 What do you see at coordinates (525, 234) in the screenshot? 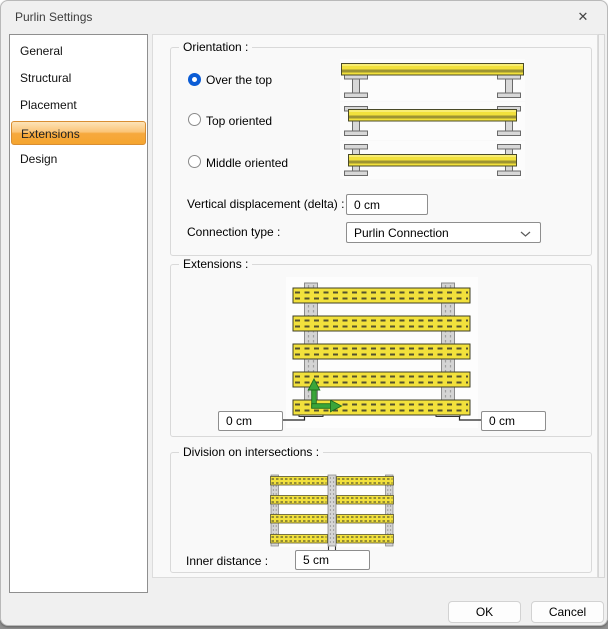
I see `chevron-down-icon` at bounding box center [525, 234].